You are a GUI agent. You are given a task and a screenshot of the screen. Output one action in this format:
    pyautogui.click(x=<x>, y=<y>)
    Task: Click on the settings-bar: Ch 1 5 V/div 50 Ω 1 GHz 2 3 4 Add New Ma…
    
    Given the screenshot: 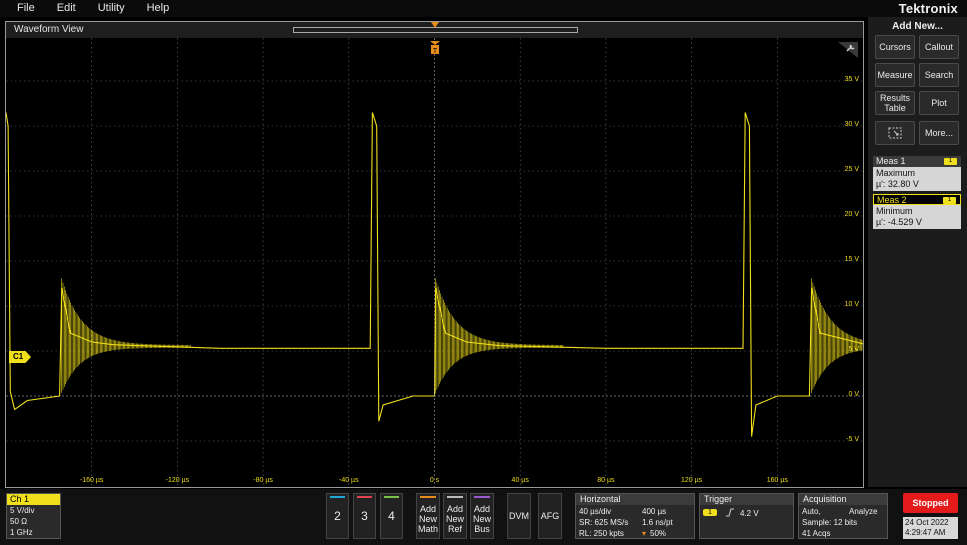 What is the action you would take?
    pyautogui.click(x=483, y=517)
    